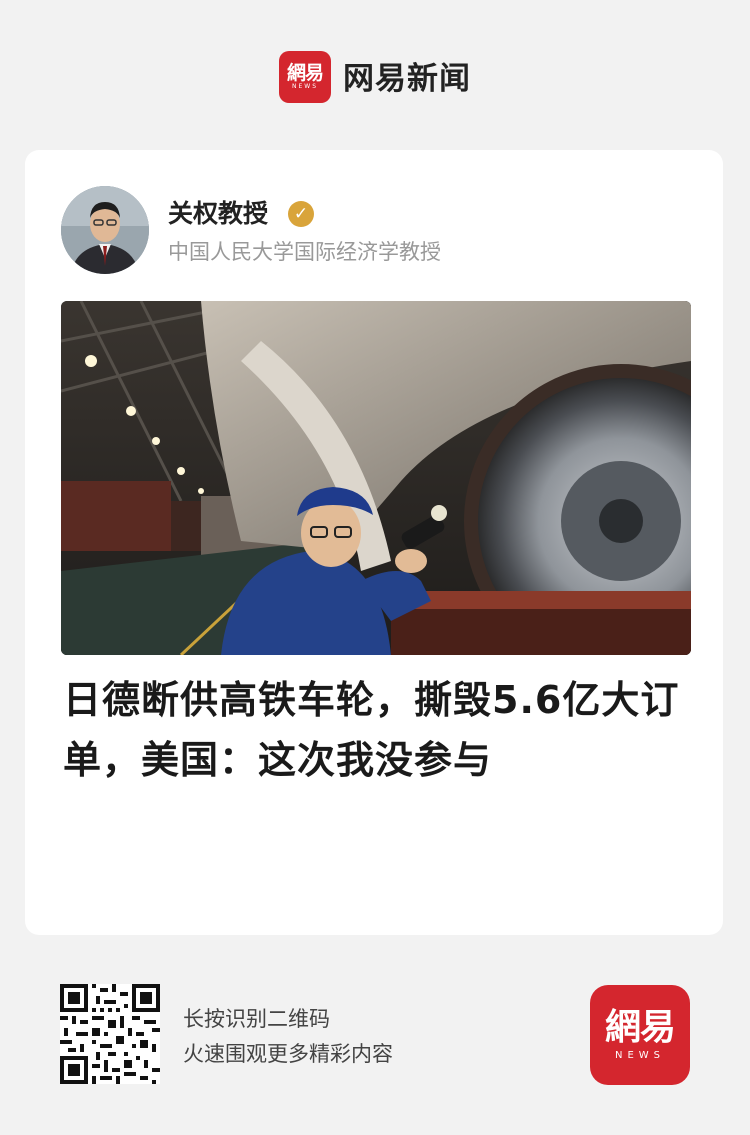  What do you see at coordinates (288, 1054) in the screenshot?
I see `footer-subtext: 火速围观更多精彩内容` at bounding box center [288, 1054].